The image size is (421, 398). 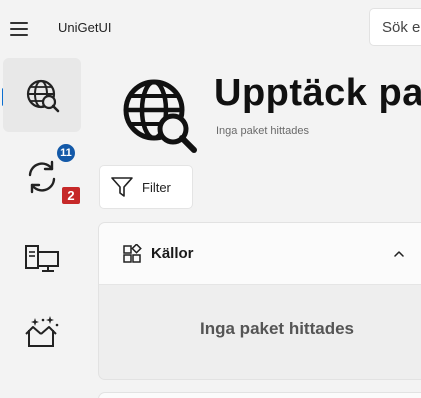 I want to click on sidebar-item-bundles, so click(x=42, y=332).